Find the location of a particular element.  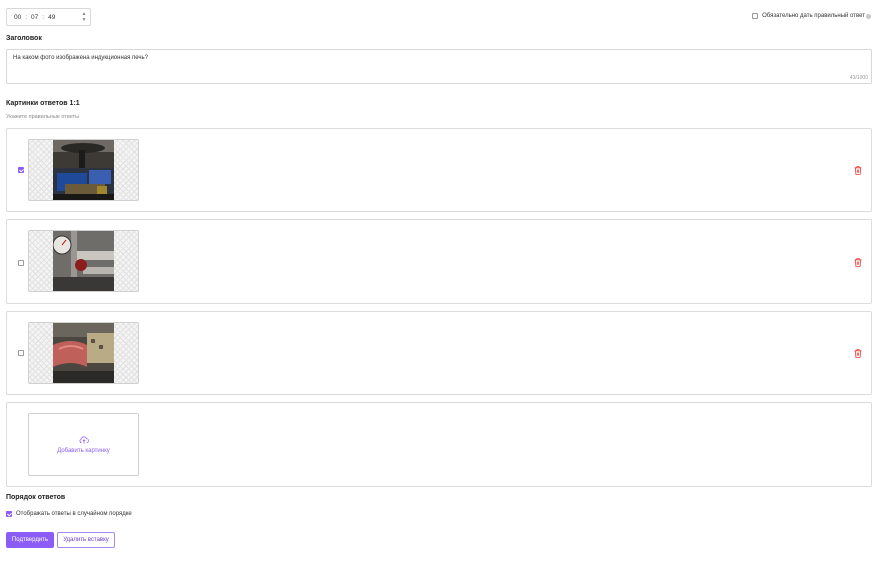

delete-insert-button: Удалить вставку is located at coordinates (86, 540).